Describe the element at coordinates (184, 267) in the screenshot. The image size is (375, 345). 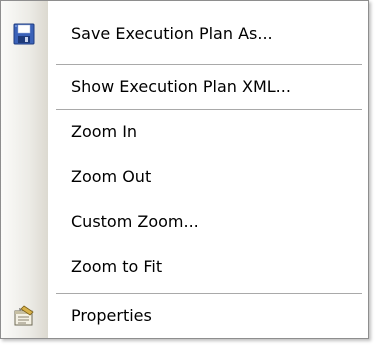
I see `menu-item-zoom-to-fit: Zoom to Fit` at that location.